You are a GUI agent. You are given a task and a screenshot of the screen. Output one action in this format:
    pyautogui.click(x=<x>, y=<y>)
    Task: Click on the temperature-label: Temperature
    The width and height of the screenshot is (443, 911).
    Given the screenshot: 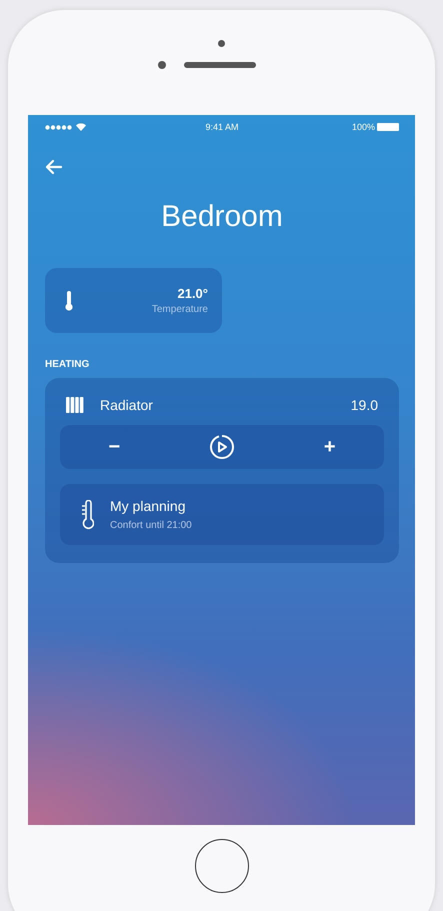 What is the action you would take?
    pyautogui.click(x=180, y=309)
    